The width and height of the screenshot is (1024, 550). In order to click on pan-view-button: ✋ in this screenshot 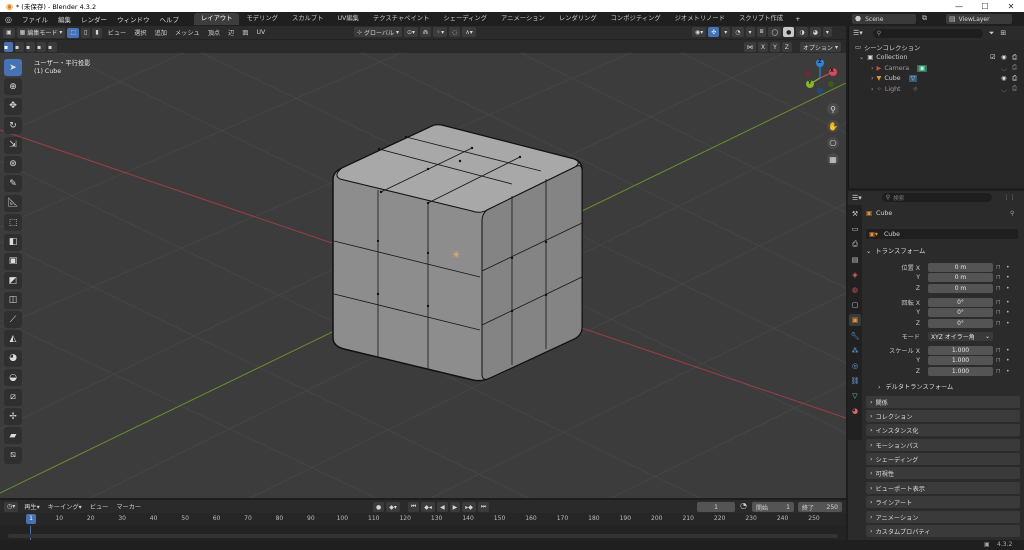, I will do `click(833, 126)`.